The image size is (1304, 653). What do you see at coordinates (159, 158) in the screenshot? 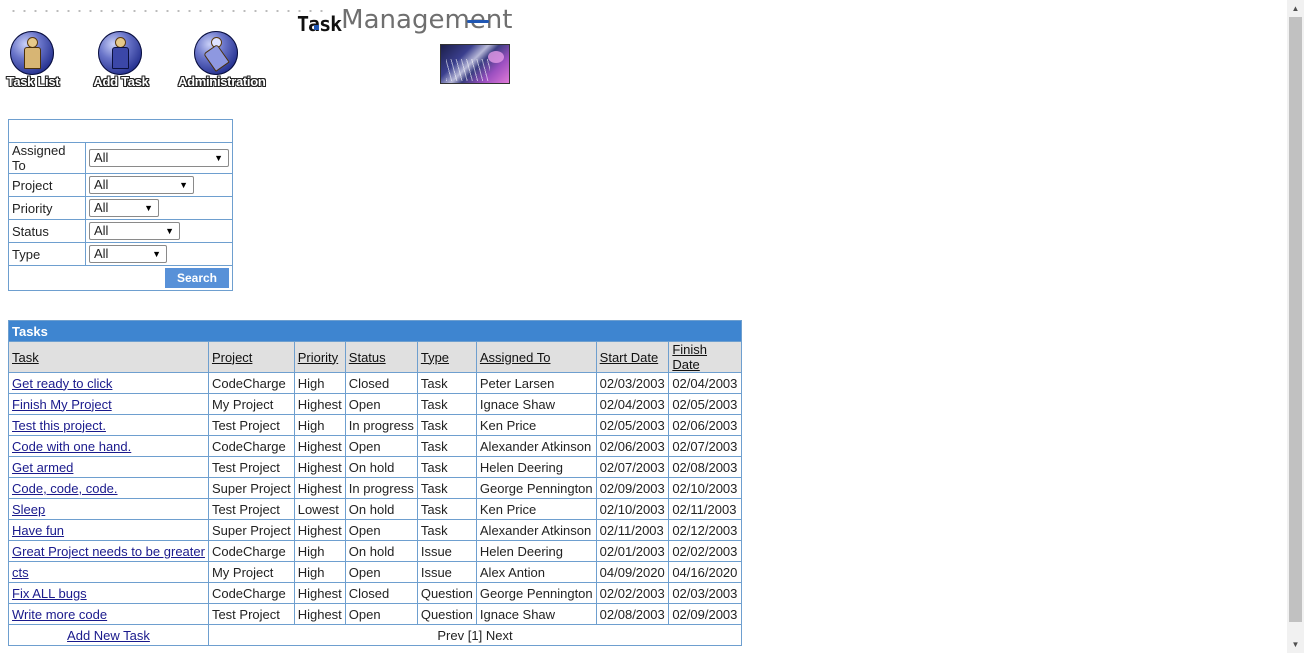
I see `assigned-to-select: All ▼` at bounding box center [159, 158].